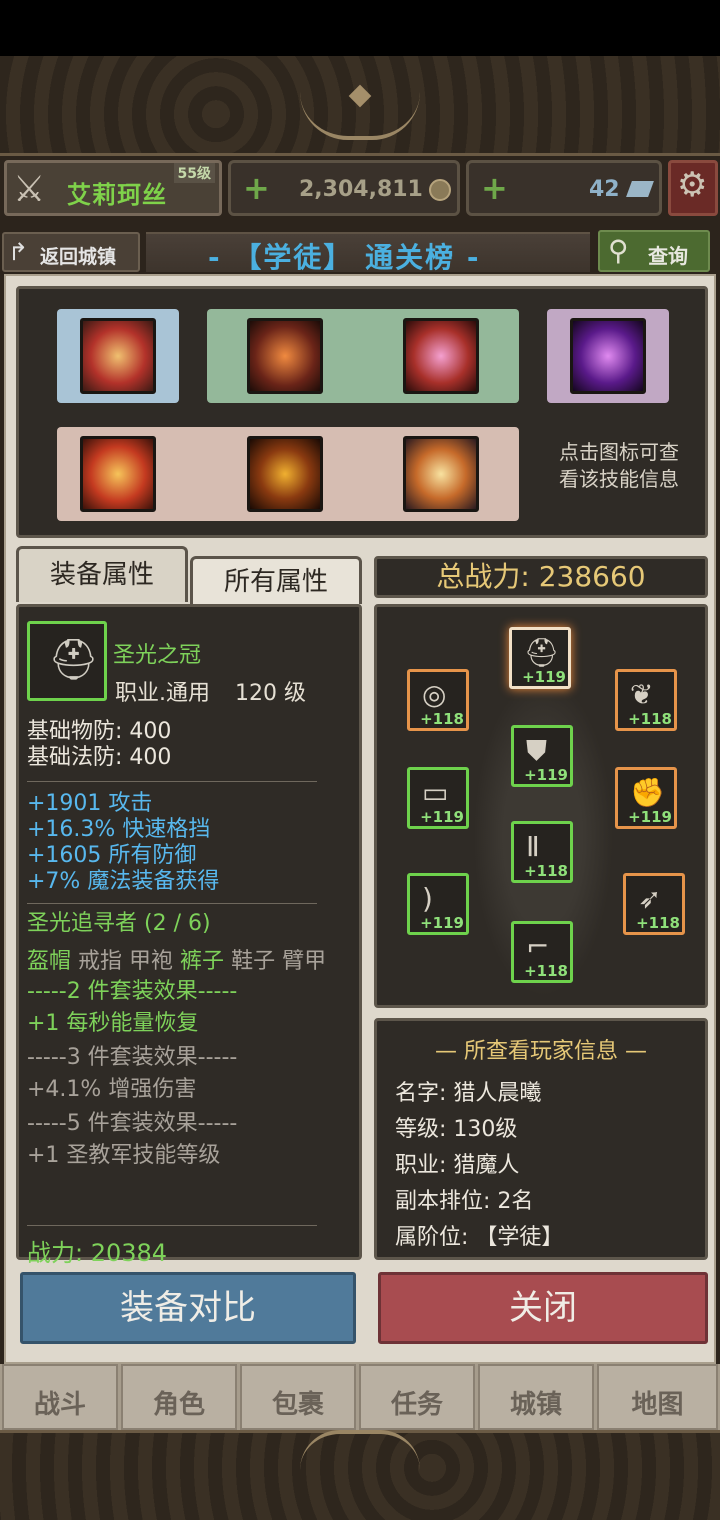  Describe the element at coordinates (176, 959) in the screenshot. I see `set-pieces-list: 盔帽 戒指 甲袍 裤子 鞋子 臂甲` at that location.